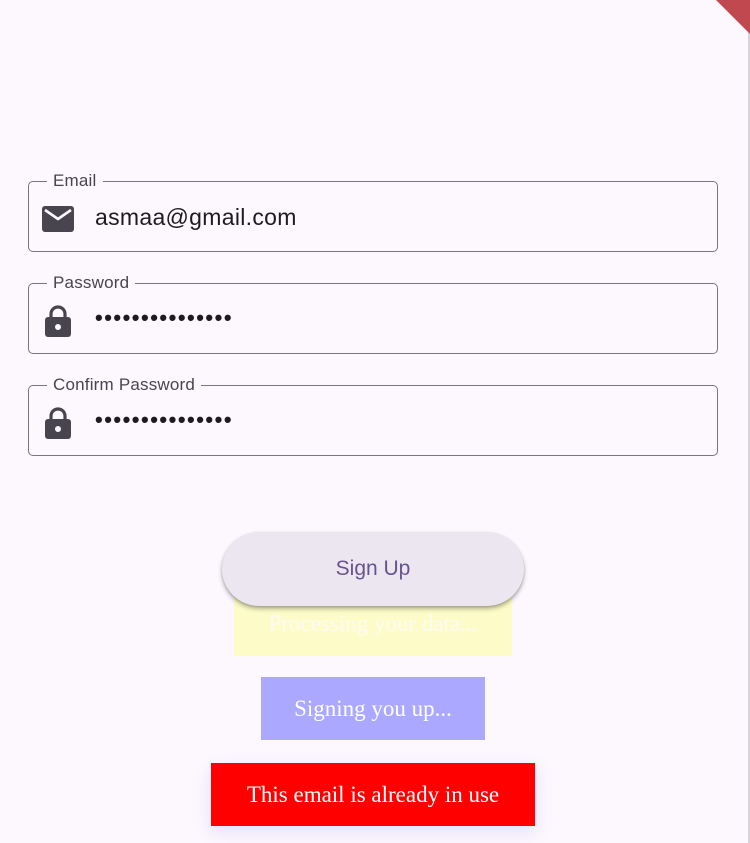 The width and height of the screenshot is (750, 843). What do you see at coordinates (733, 17) in the screenshot?
I see `debug-banner` at bounding box center [733, 17].